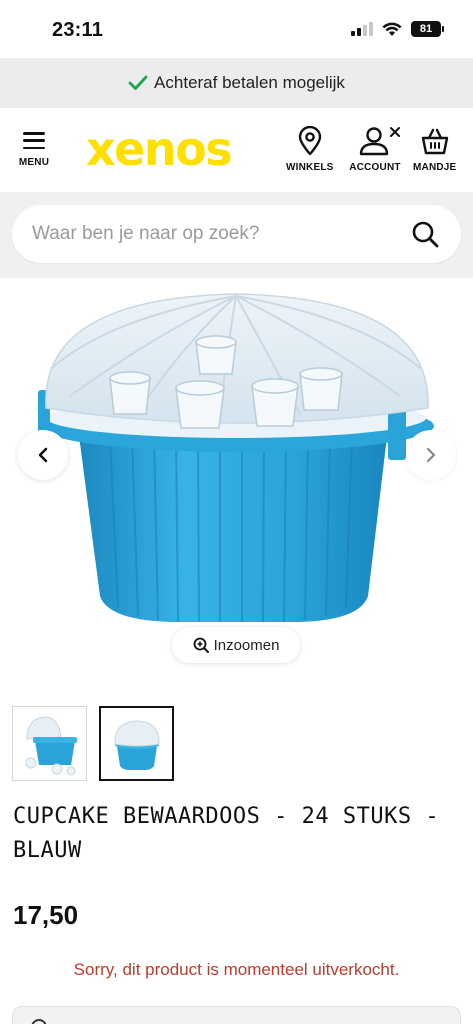  Describe the element at coordinates (226, 833) in the screenshot. I see `product-title: CUPCAKE BEWAARDOOS - 24 STUKS - BLAUW` at that location.